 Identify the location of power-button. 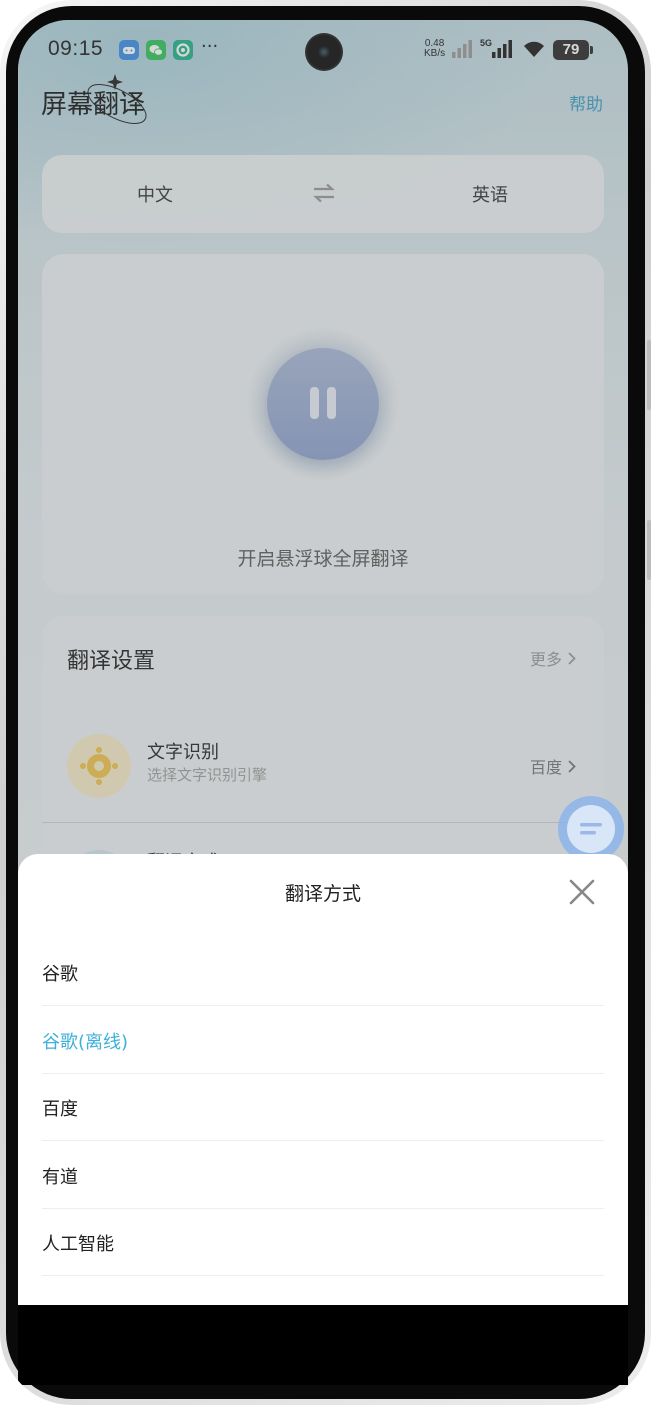
(649, 550).